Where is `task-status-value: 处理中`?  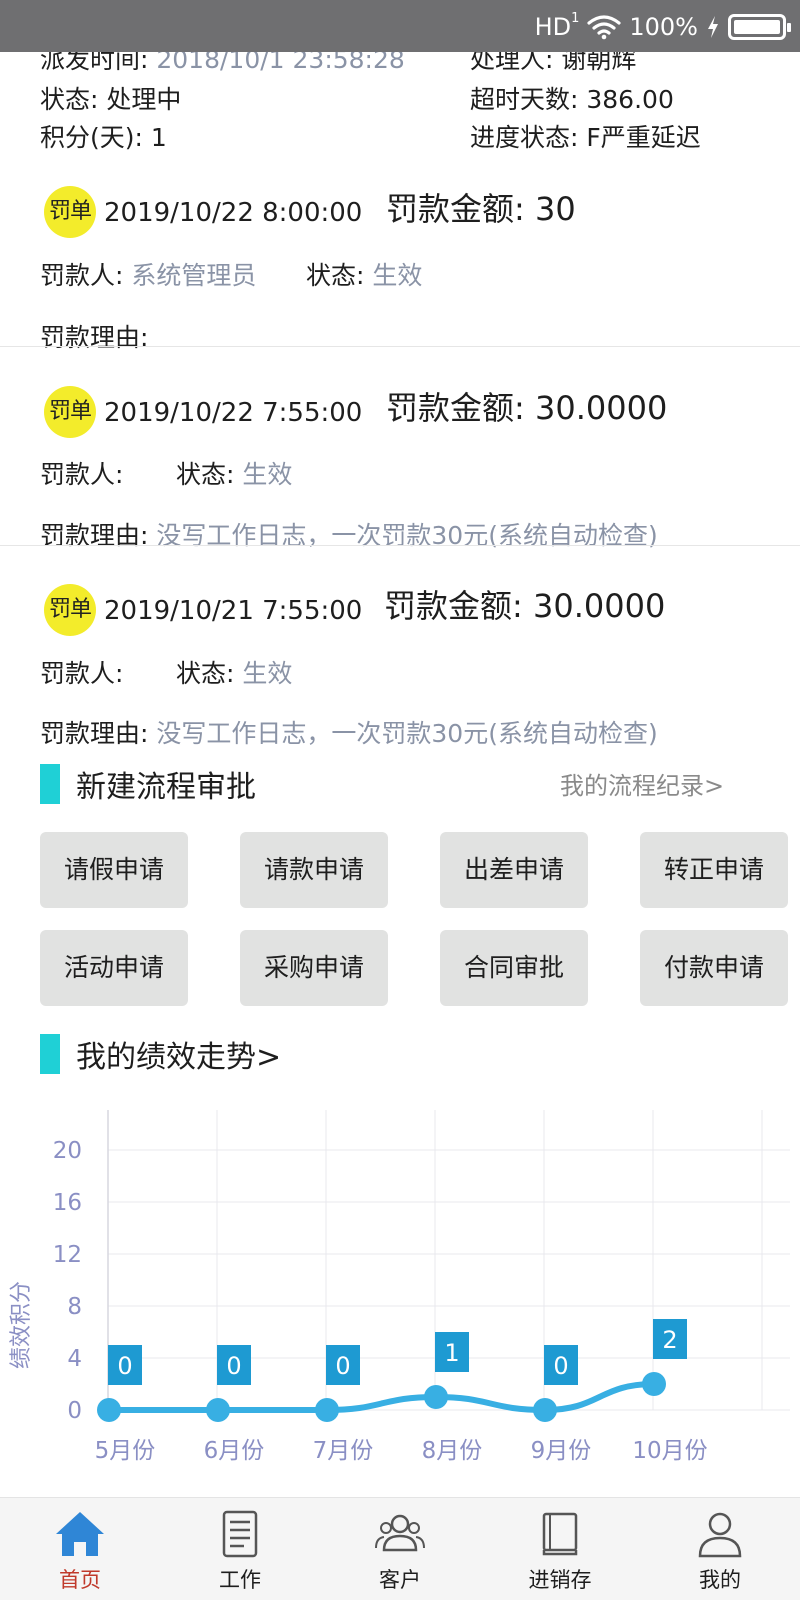 task-status-value: 处理中 is located at coordinates (144, 99).